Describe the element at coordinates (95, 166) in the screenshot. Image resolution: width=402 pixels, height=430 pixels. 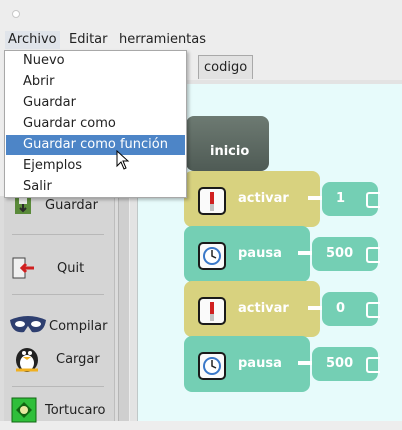
I see `menu-item-ejemplos: Ejemplos` at that location.